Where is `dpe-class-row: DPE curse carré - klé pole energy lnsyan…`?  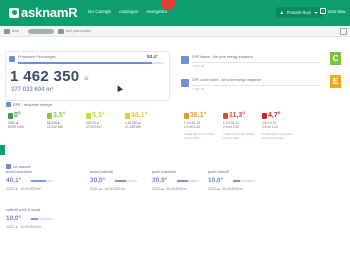 dpe-class-row: DPE curse carré - klé pole energy lnsyan… is located at coordinates (261, 85).